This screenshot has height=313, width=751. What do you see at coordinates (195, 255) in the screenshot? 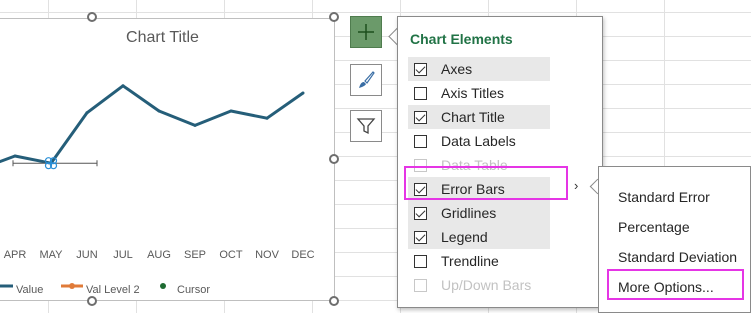
I see `x-tick-label: SEP` at bounding box center [195, 255].